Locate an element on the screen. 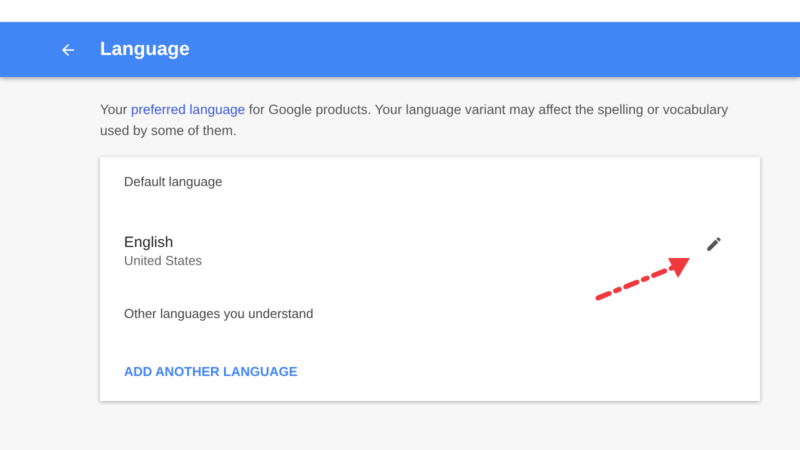 The image size is (800, 450). language-name: English is located at coordinates (149, 242).